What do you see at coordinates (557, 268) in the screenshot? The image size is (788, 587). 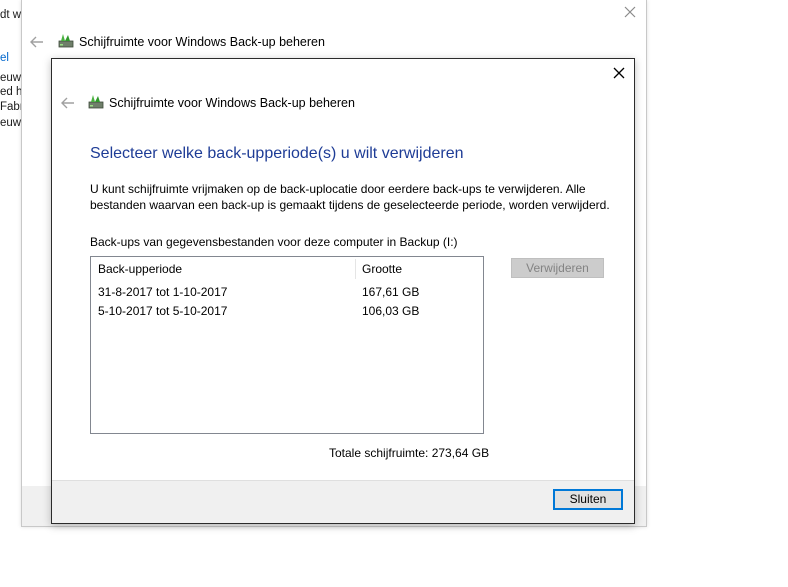 I see `delete-button: Verwijderen` at bounding box center [557, 268].